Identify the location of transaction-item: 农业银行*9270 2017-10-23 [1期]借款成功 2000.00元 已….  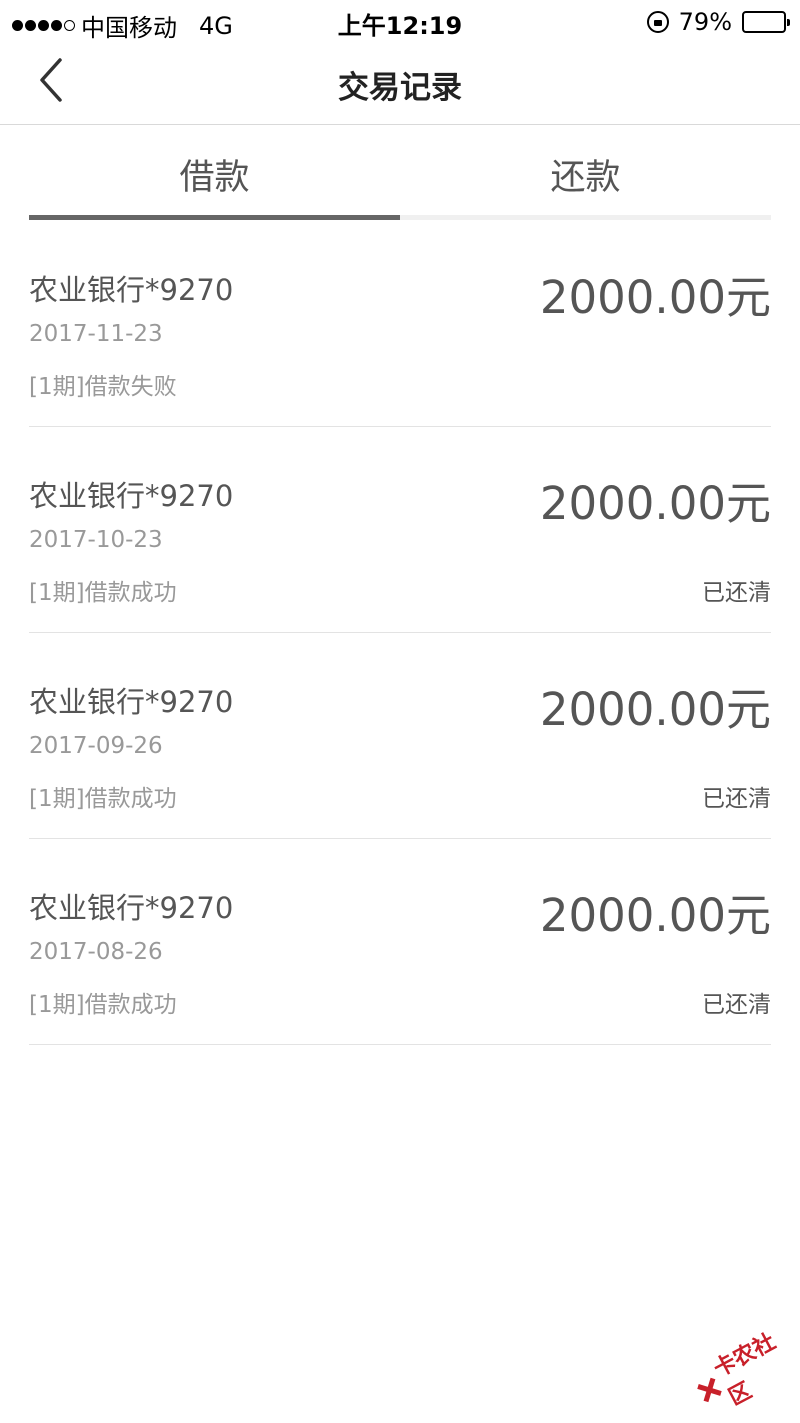
(400, 530).